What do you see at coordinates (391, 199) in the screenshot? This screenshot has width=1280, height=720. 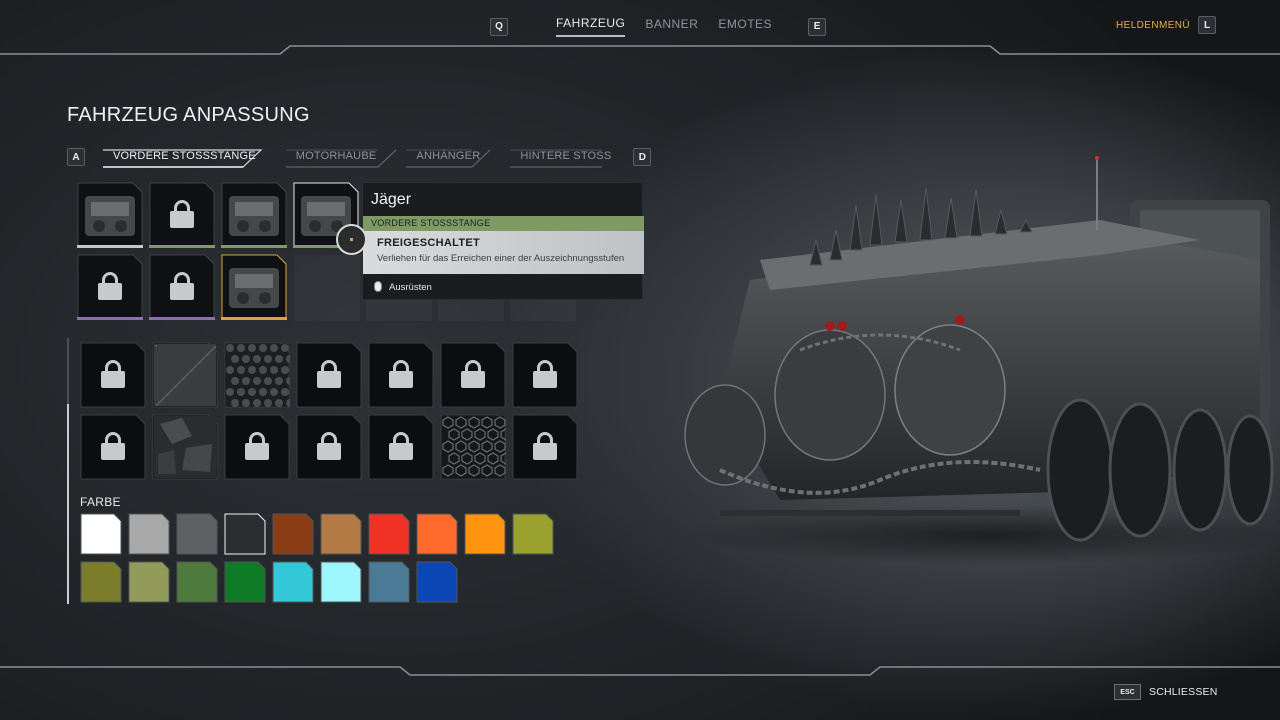 I see `tooltip-item-name: Jäger` at bounding box center [391, 199].